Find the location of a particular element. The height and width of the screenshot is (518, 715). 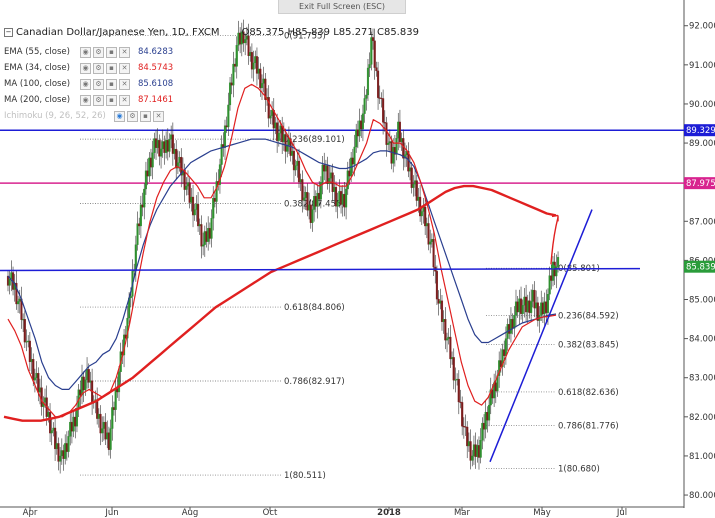

price-label-text: 85.839 is located at coordinates (700, 268).